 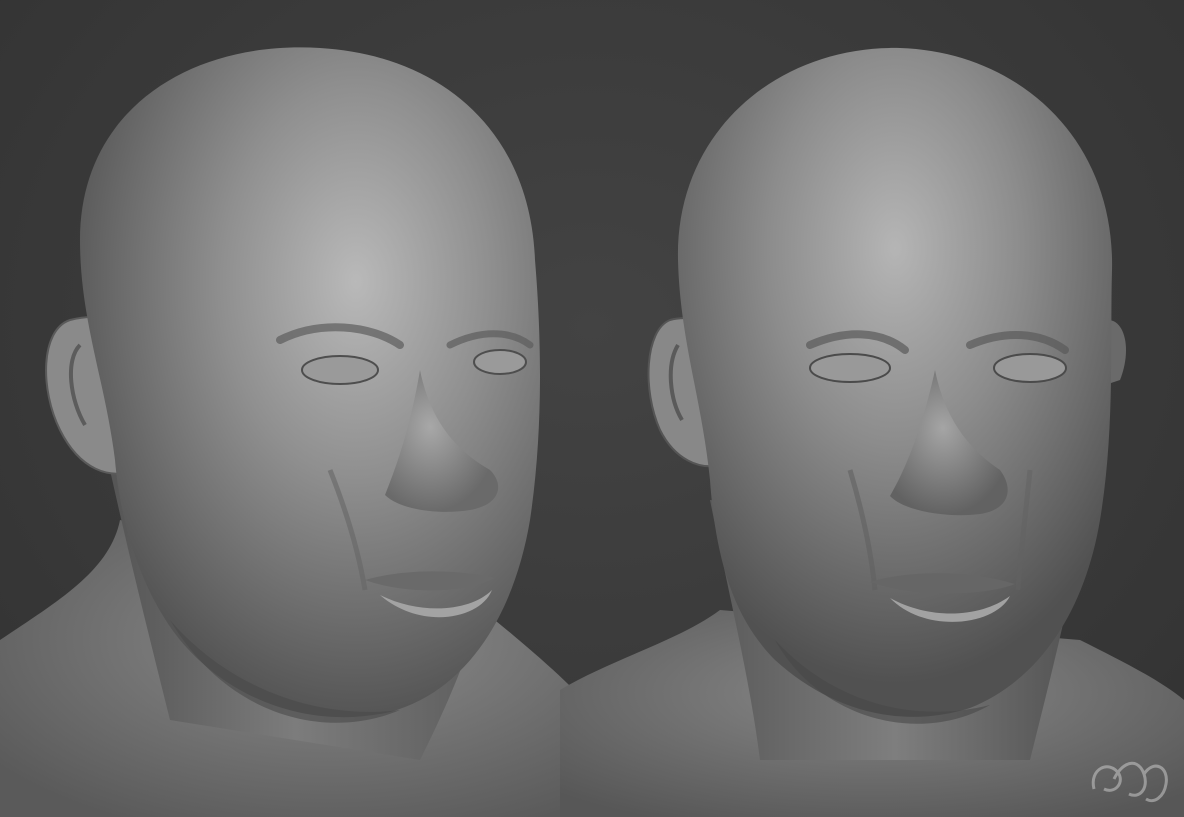 What do you see at coordinates (1129, 782) in the screenshot?
I see `artist-monogram-logo-icon` at bounding box center [1129, 782].